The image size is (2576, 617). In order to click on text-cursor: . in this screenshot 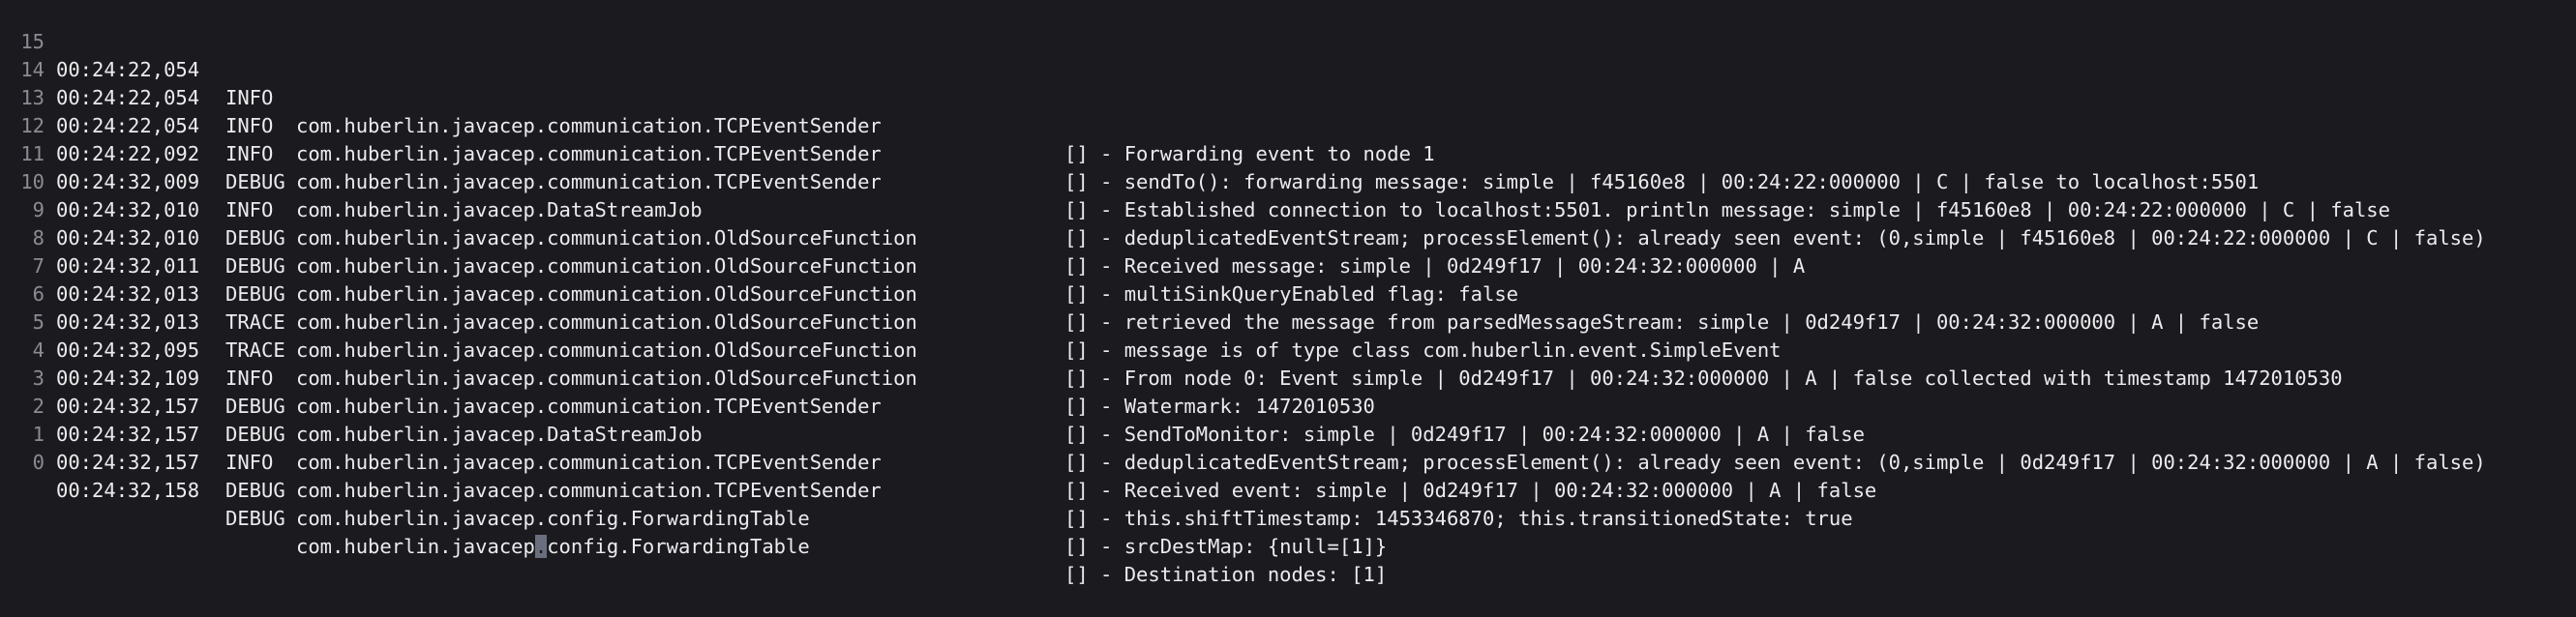, I will do `click(541, 546)`.